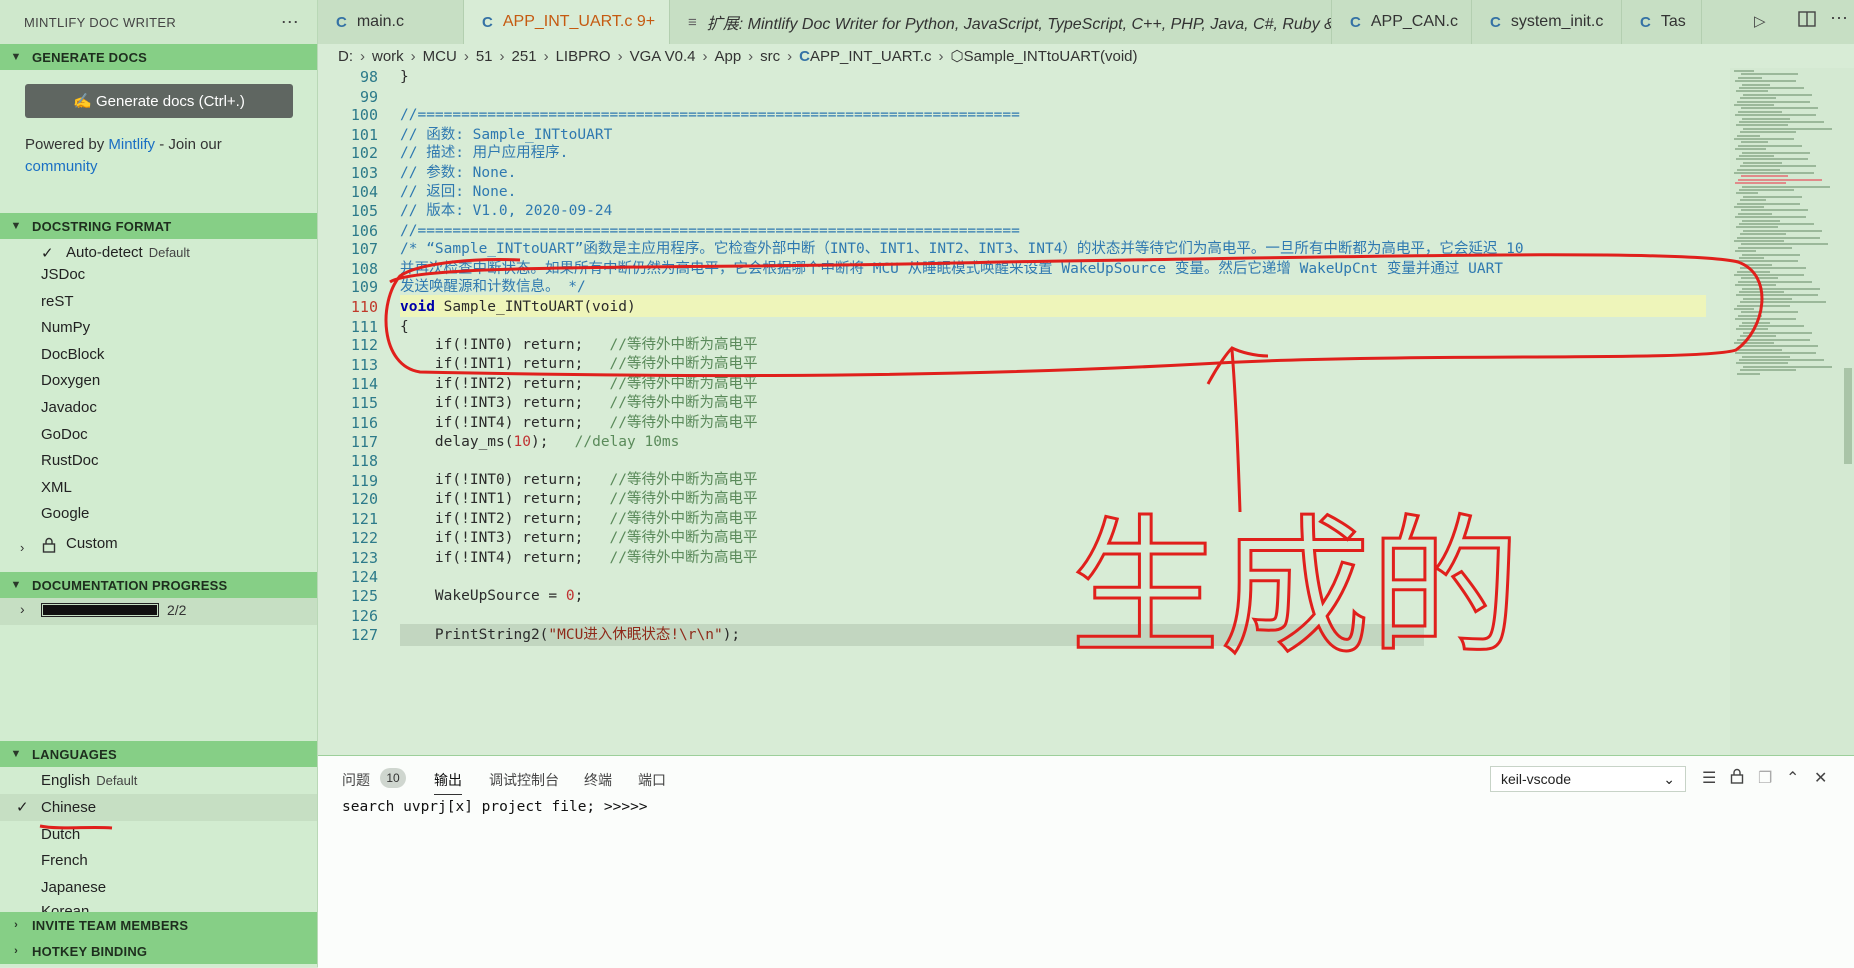 This screenshot has width=1854, height=968. What do you see at coordinates (16, 585) in the screenshot?
I see `chevron-down-icon: ▼` at bounding box center [16, 585].